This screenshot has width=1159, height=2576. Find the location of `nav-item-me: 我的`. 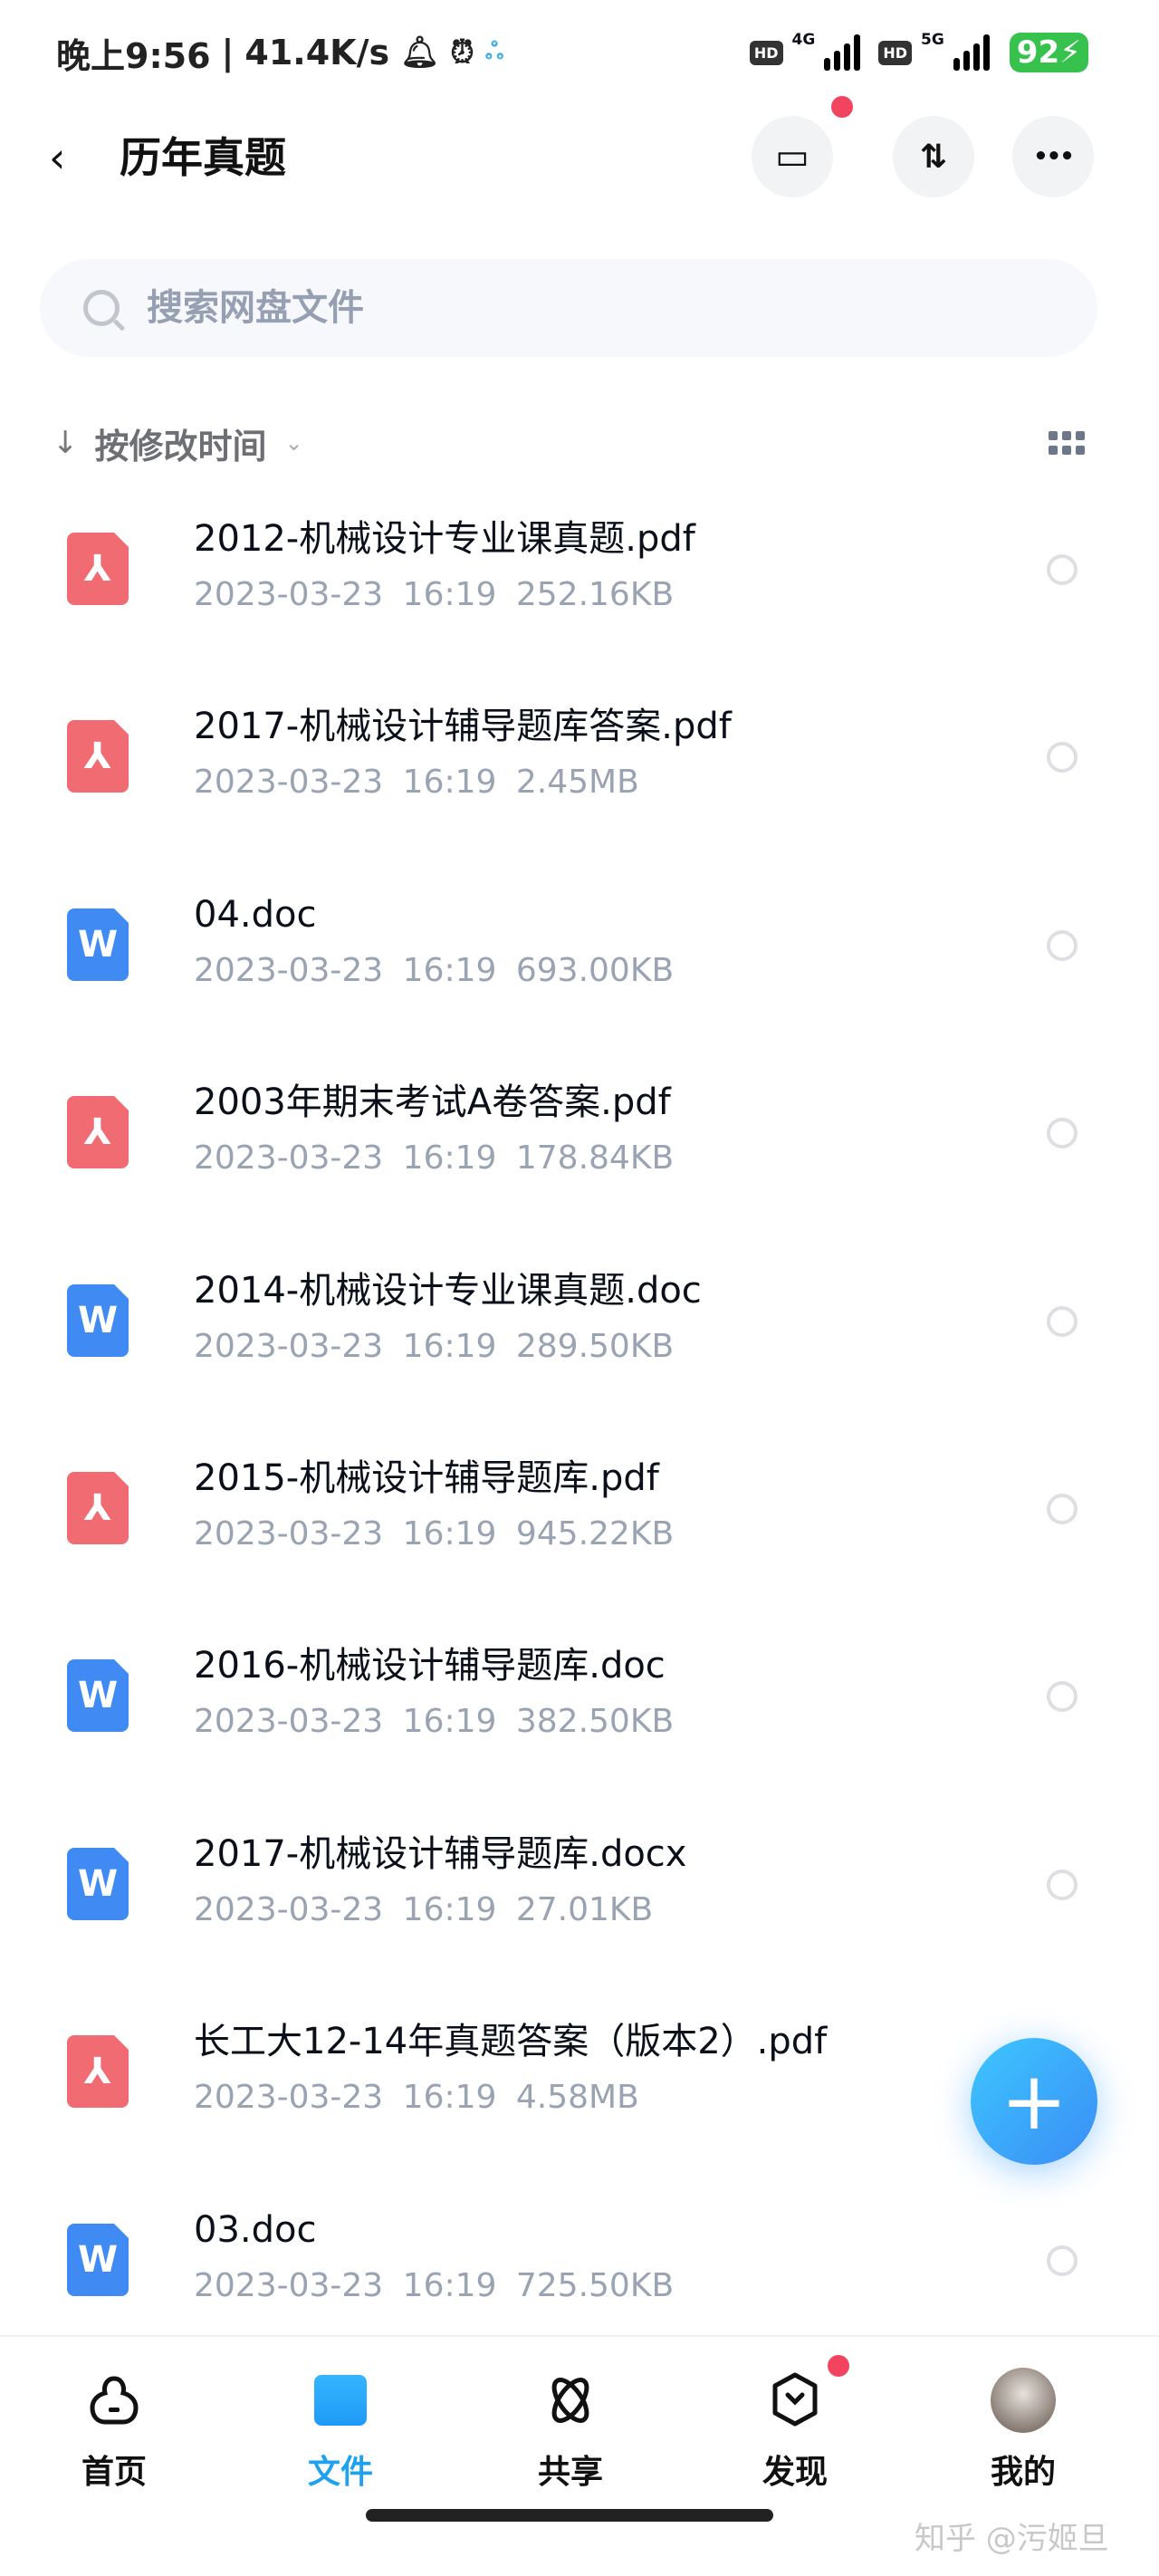

nav-item-me: 我的 is located at coordinates (1023, 2428).